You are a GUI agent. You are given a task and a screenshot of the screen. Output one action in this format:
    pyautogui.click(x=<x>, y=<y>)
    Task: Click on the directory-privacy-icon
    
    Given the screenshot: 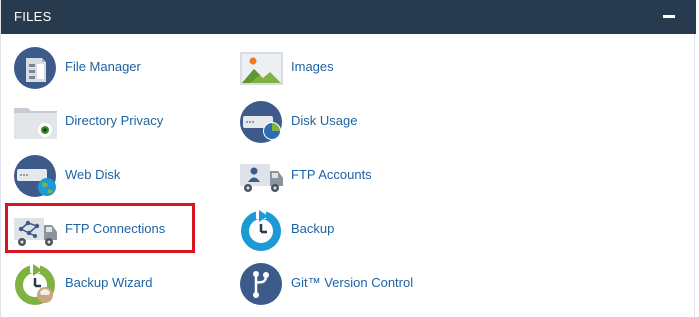 What is the action you would take?
    pyautogui.click(x=35, y=123)
    